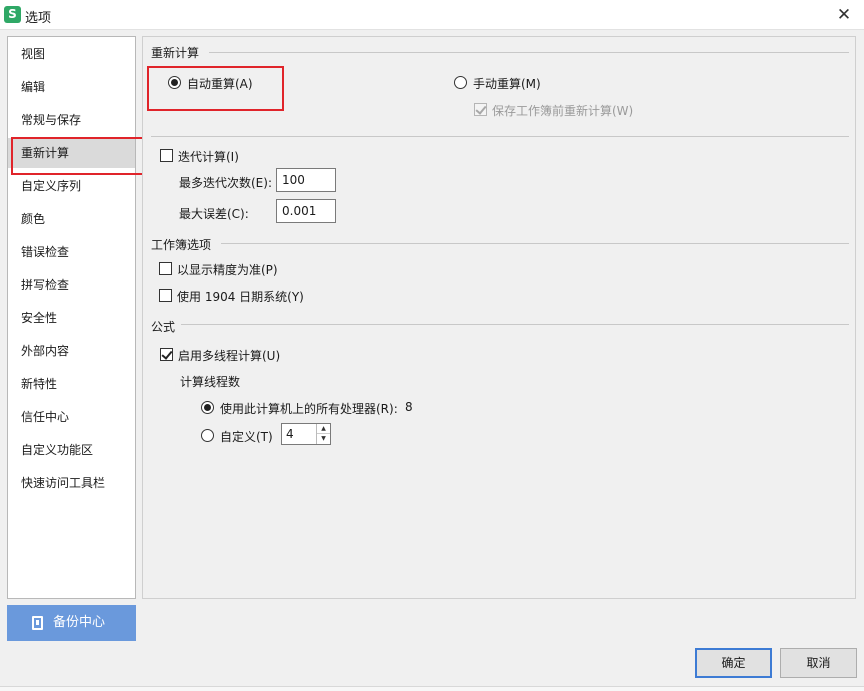  I want to click on sidebar-item-general-save: 常规与保存, so click(71, 120).